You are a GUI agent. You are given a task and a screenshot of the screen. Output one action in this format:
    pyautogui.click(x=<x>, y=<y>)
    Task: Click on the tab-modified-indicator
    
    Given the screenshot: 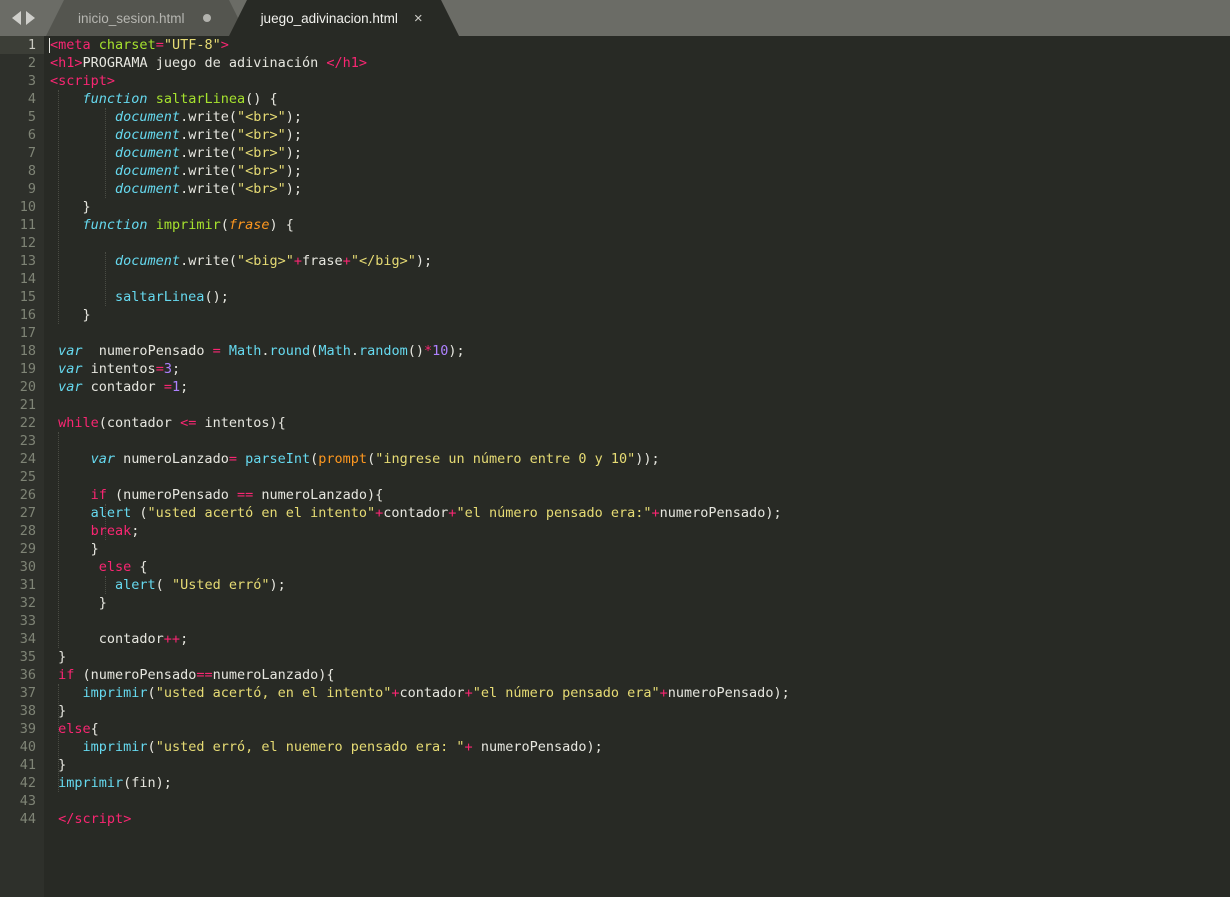 What is the action you would take?
    pyautogui.click(x=206, y=18)
    